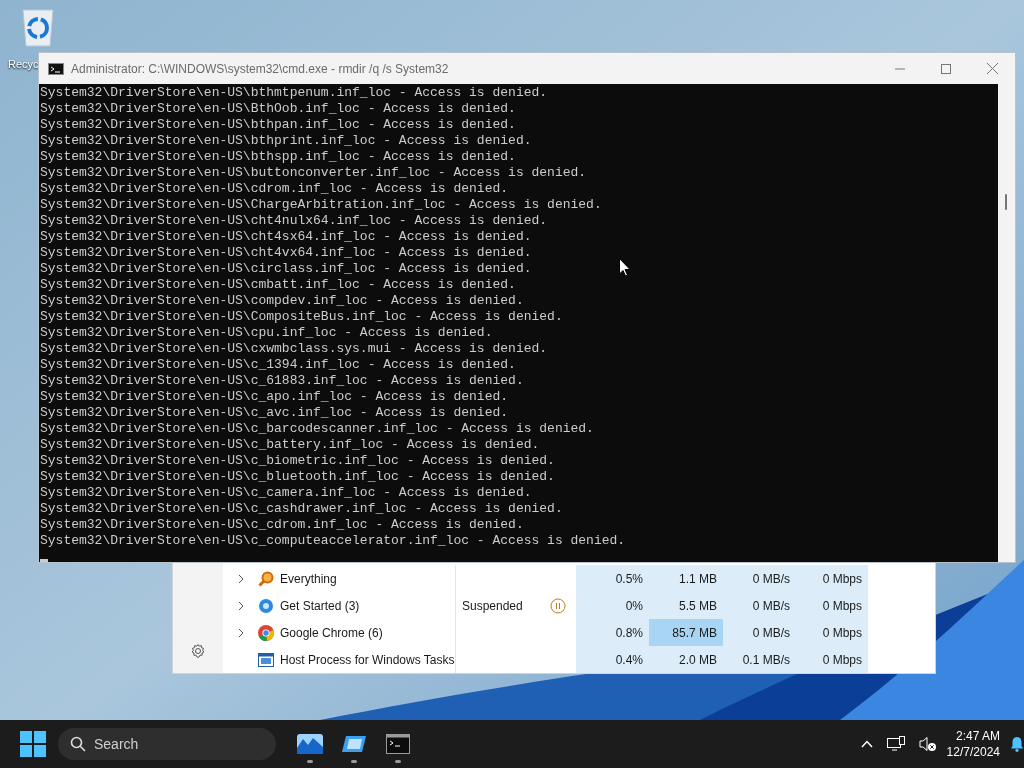 This screenshot has width=1024, height=768. Describe the element at coordinates (274, 397) in the screenshot. I see `console-line: System32\DriverStore\en-US\c_apo.inf_loc - Access is denied.` at that location.